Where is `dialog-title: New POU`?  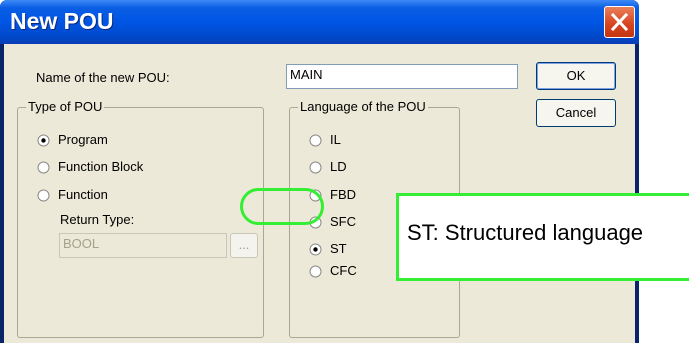 dialog-title: New POU is located at coordinates (62, 21).